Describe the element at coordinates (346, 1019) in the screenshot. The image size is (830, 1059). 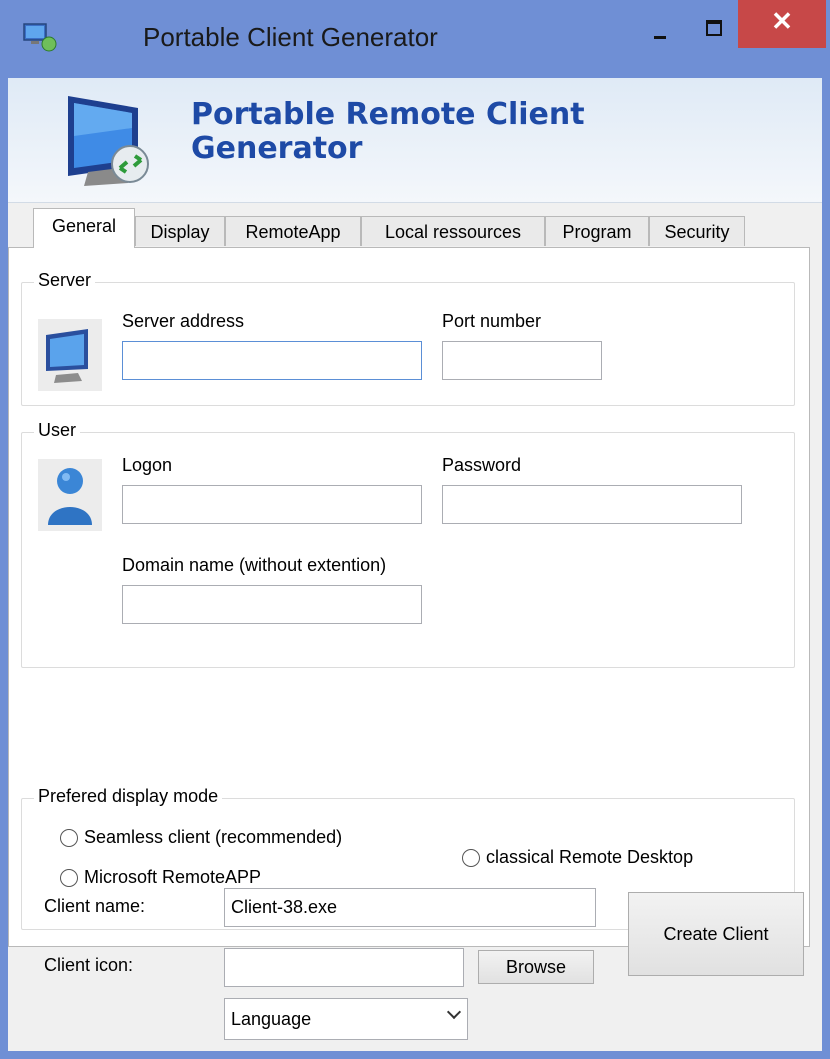
I see `language-dropdown: Language` at that location.